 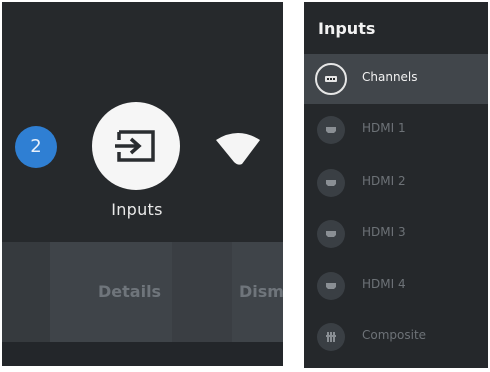 I want to click on panel-title: Inputs, so click(x=347, y=28).